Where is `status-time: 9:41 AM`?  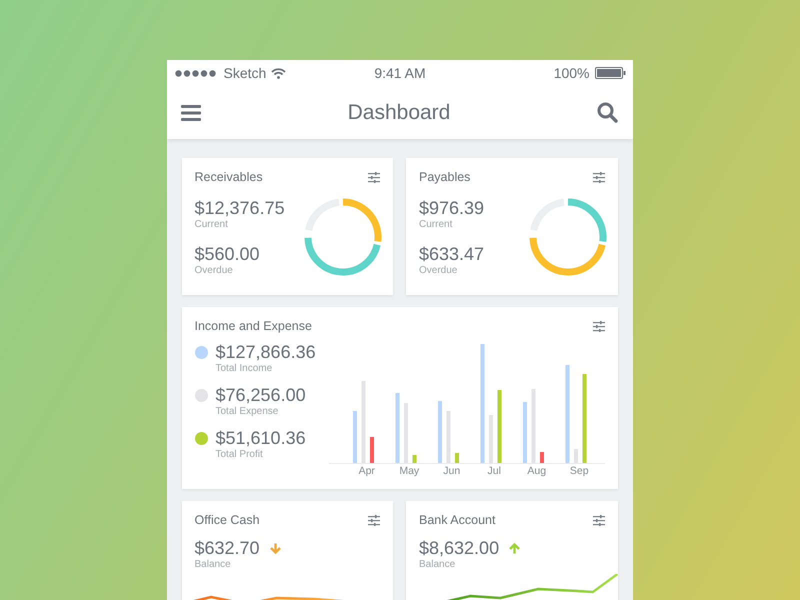
status-time: 9:41 AM is located at coordinates (400, 73).